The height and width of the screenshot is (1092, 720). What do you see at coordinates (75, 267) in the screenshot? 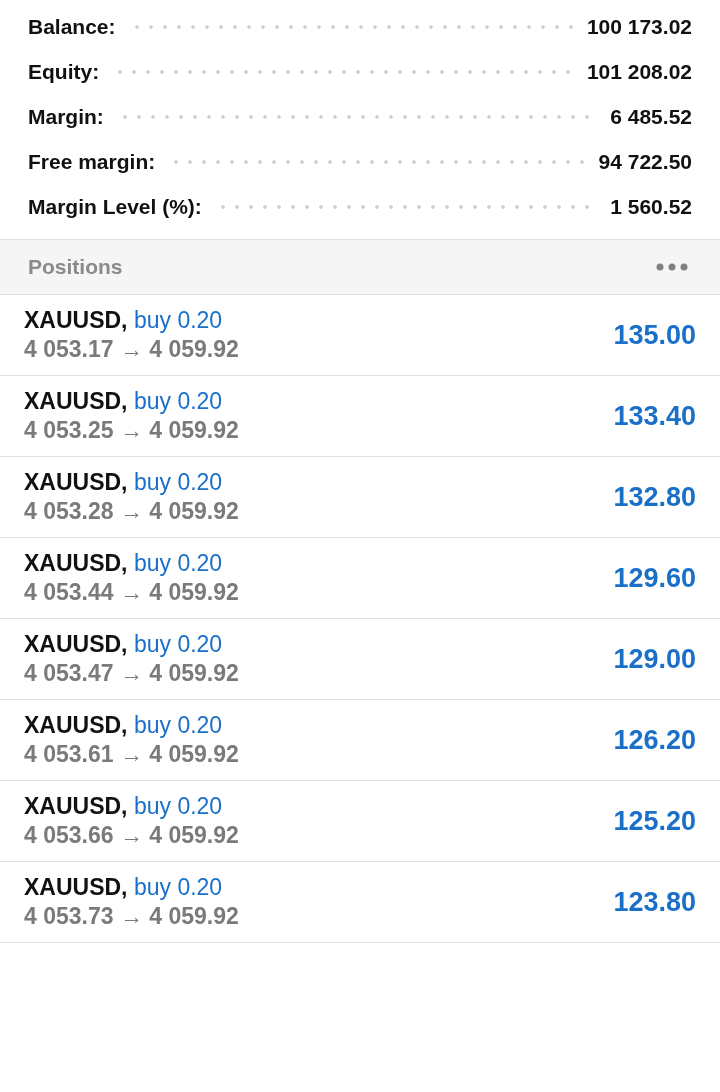
I see `section-title: Positions` at bounding box center [75, 267].